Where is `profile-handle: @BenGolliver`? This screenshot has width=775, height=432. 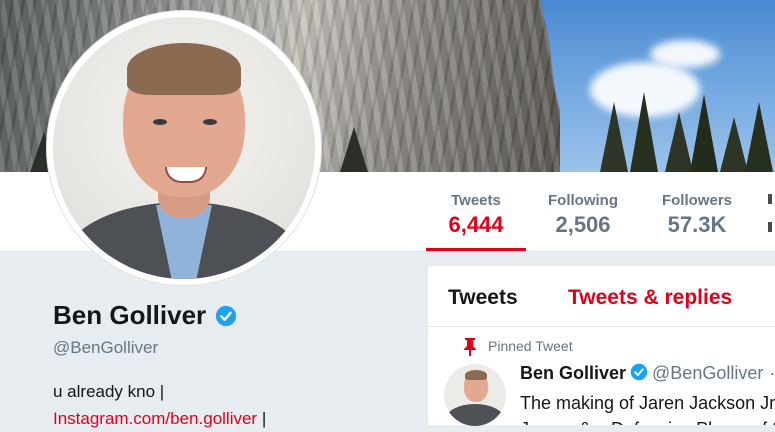
profile-handle: @BenGolliver is located at coordinates (105, 348).